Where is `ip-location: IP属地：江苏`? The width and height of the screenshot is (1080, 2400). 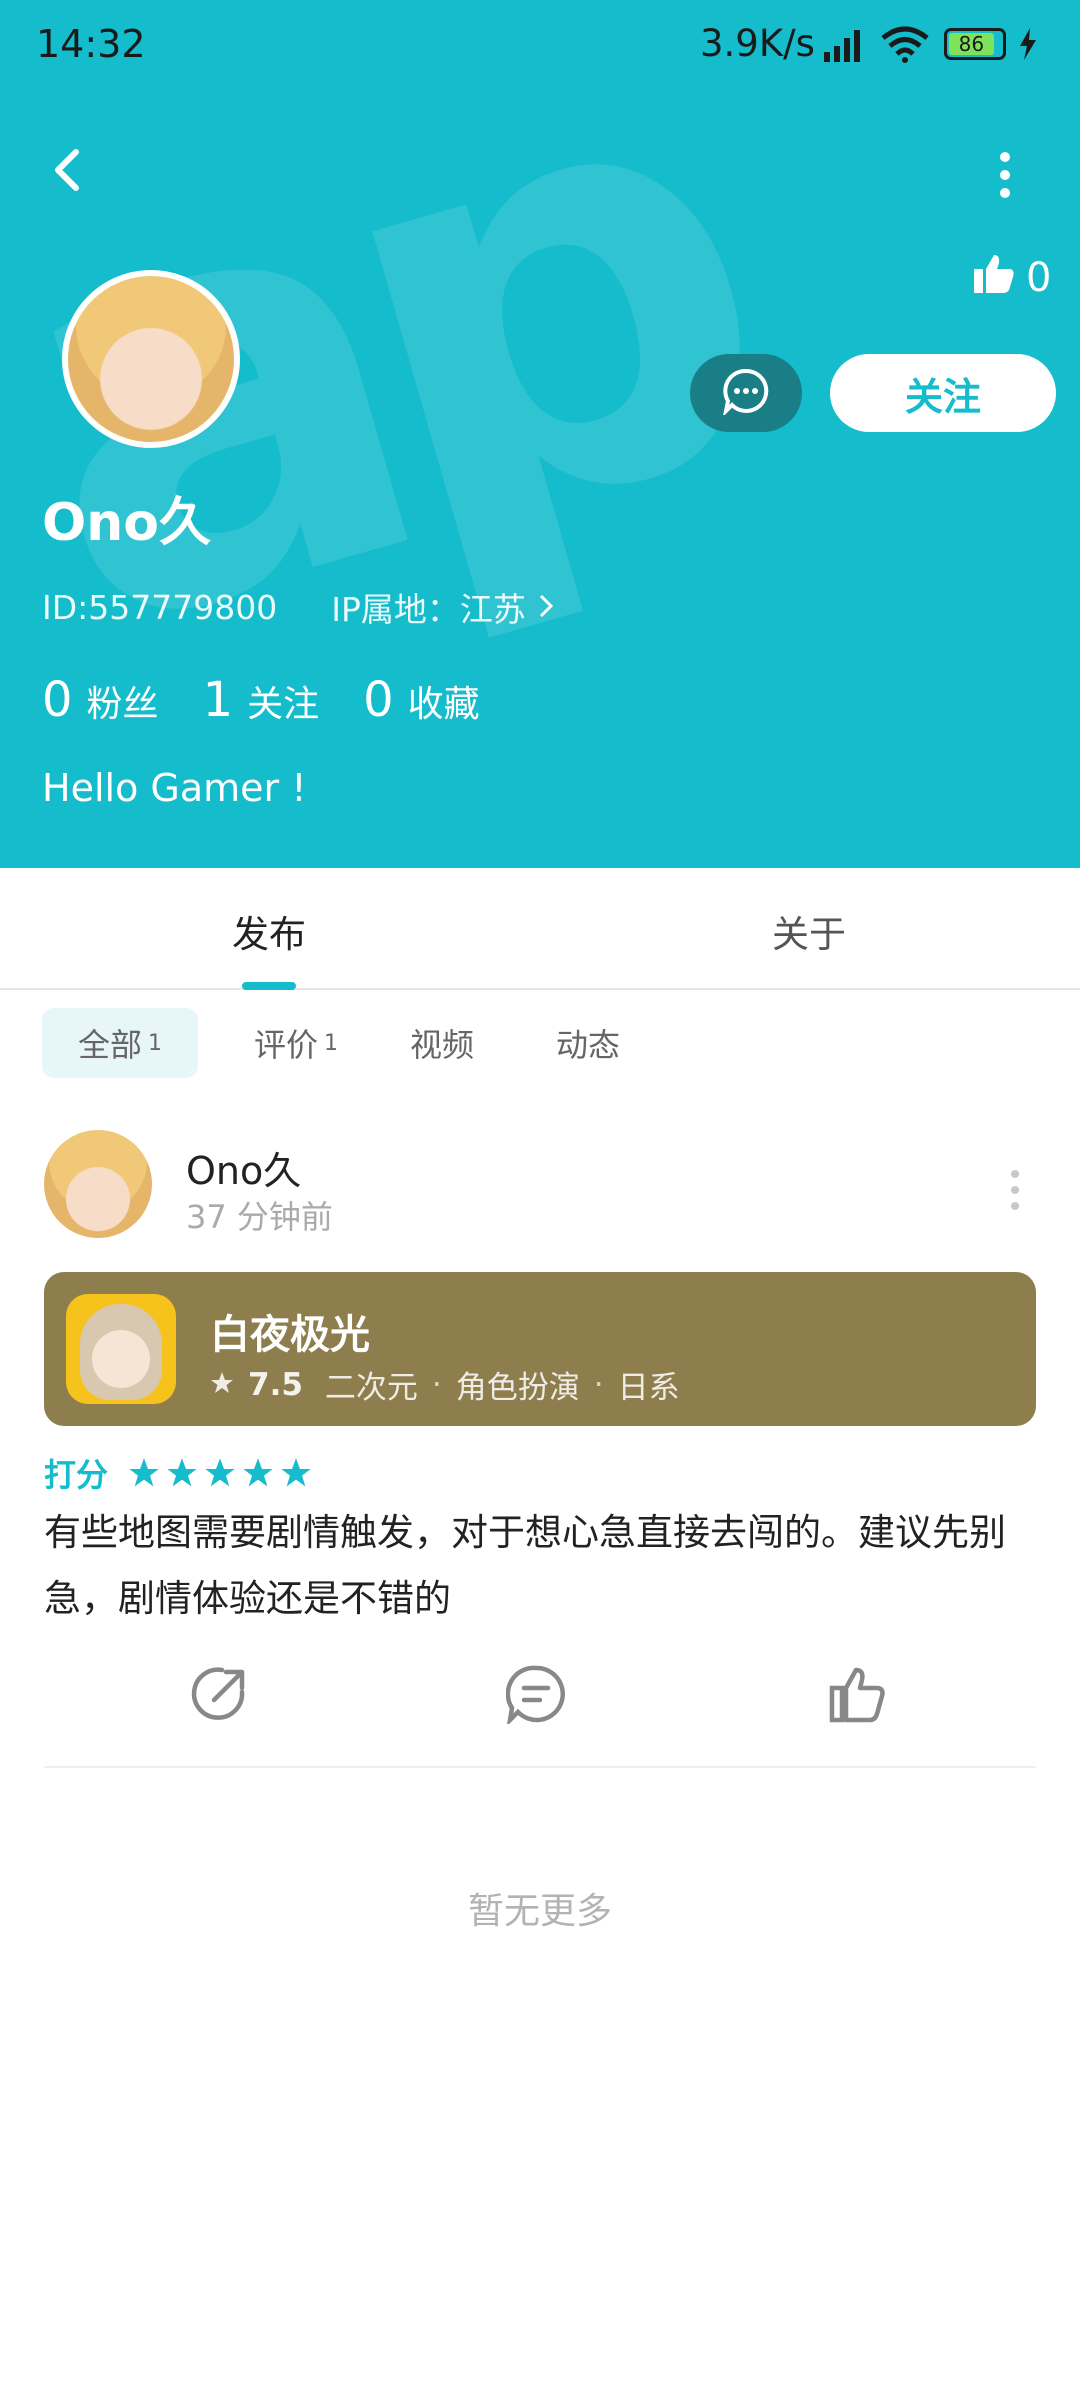
ip-location: IP属地：江苏 is located at coordinates (428, 609).